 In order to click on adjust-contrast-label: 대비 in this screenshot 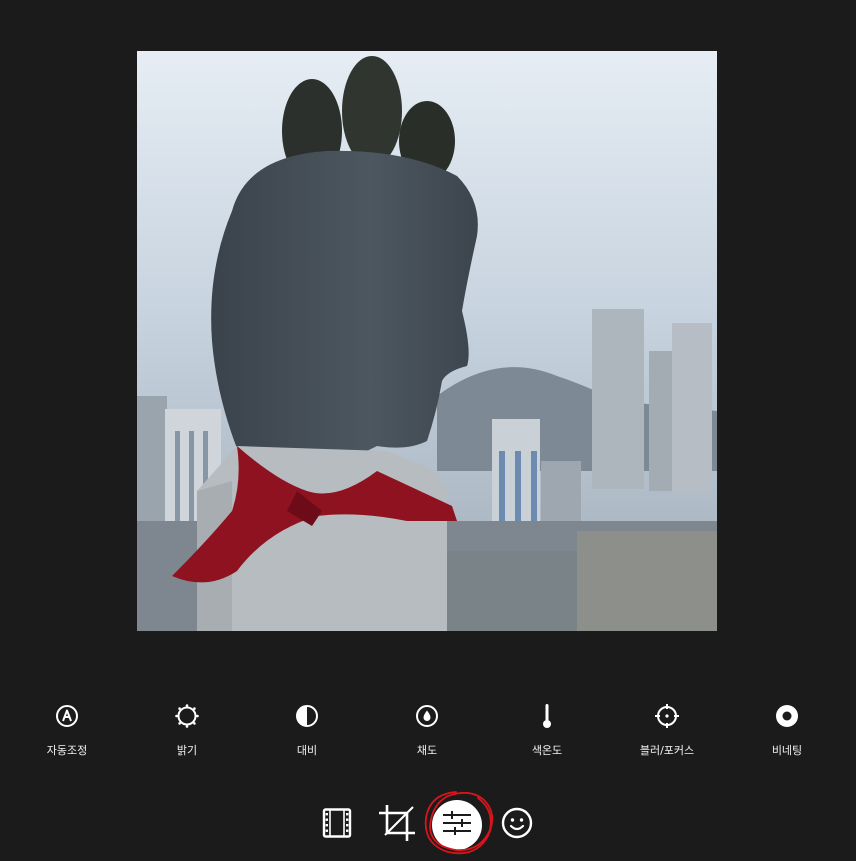, I will do `click(307, 750)`.